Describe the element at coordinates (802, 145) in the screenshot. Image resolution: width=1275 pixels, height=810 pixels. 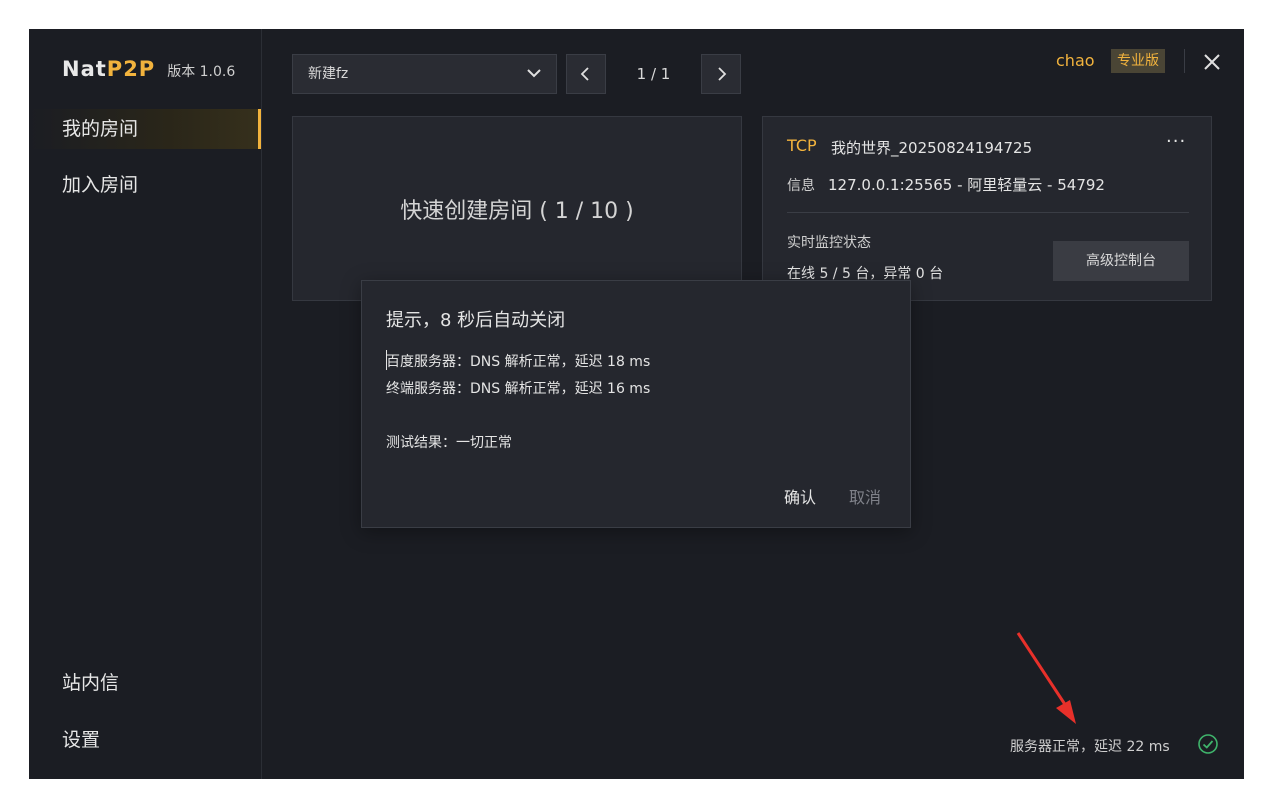
I see `room-protocol: TCP` at that location.